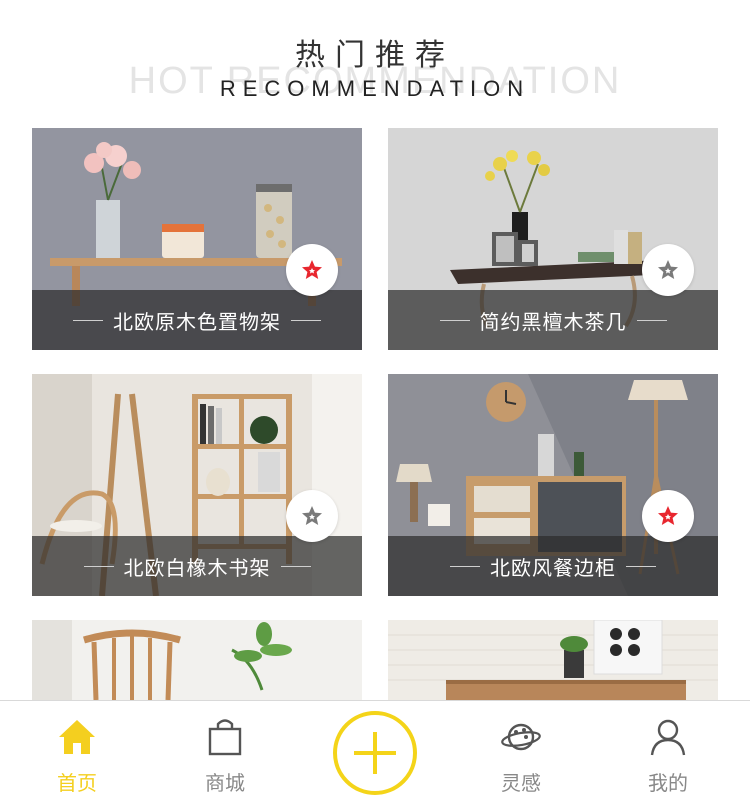  I want to click on tab-home: 首页, so click(77, 749).